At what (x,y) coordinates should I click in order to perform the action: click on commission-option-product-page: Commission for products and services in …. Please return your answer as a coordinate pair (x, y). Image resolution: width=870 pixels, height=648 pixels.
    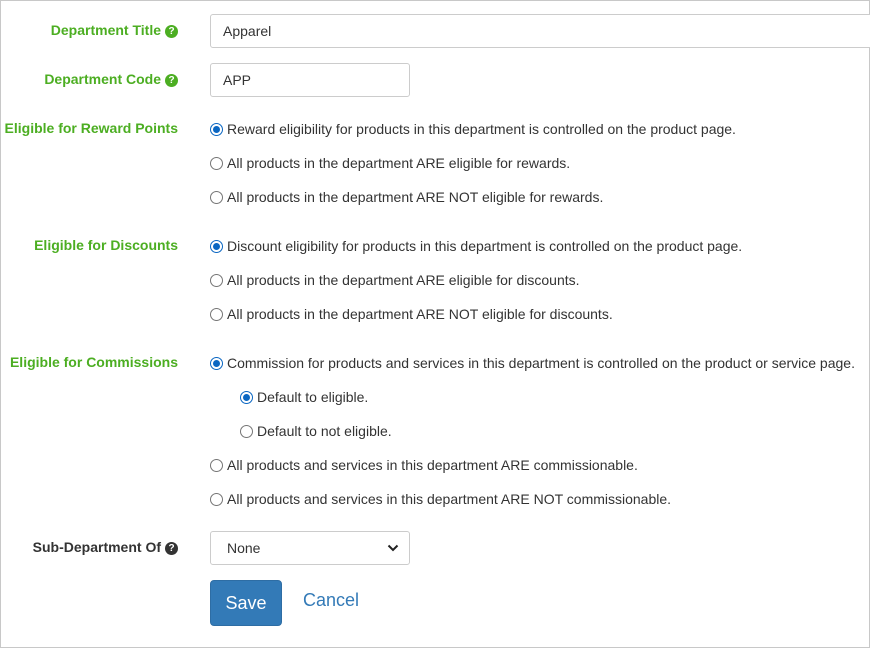
    Looking at the image, I should click on (532, 363).